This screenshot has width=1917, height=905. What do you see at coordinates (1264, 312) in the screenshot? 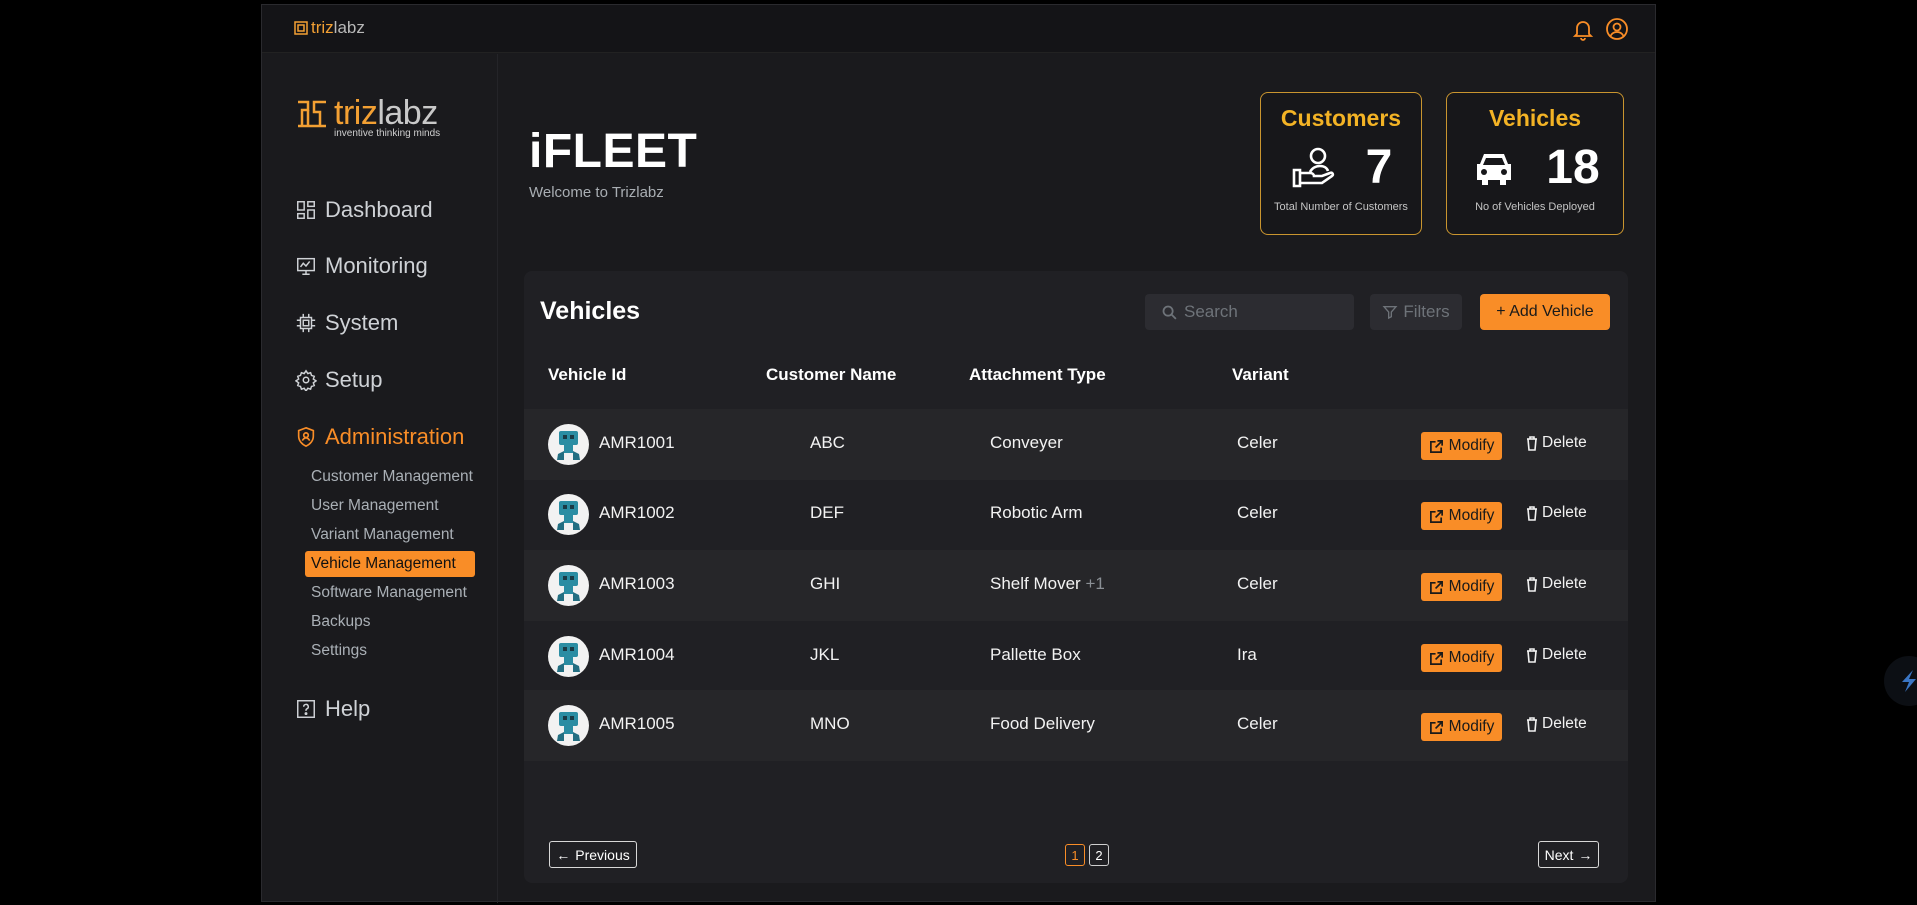
I see `search-input` at bounding box center [1264, 312].